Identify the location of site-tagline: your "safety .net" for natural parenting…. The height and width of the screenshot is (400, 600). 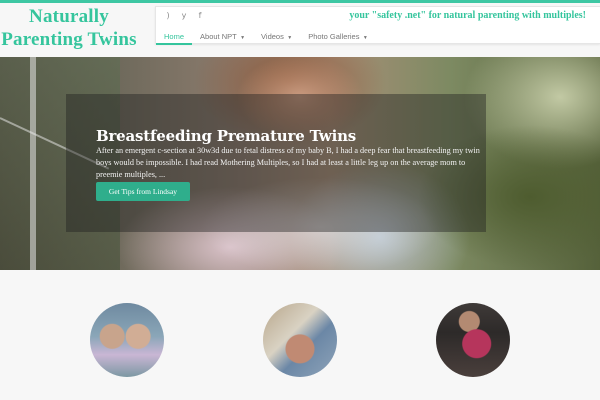
(467, 15).